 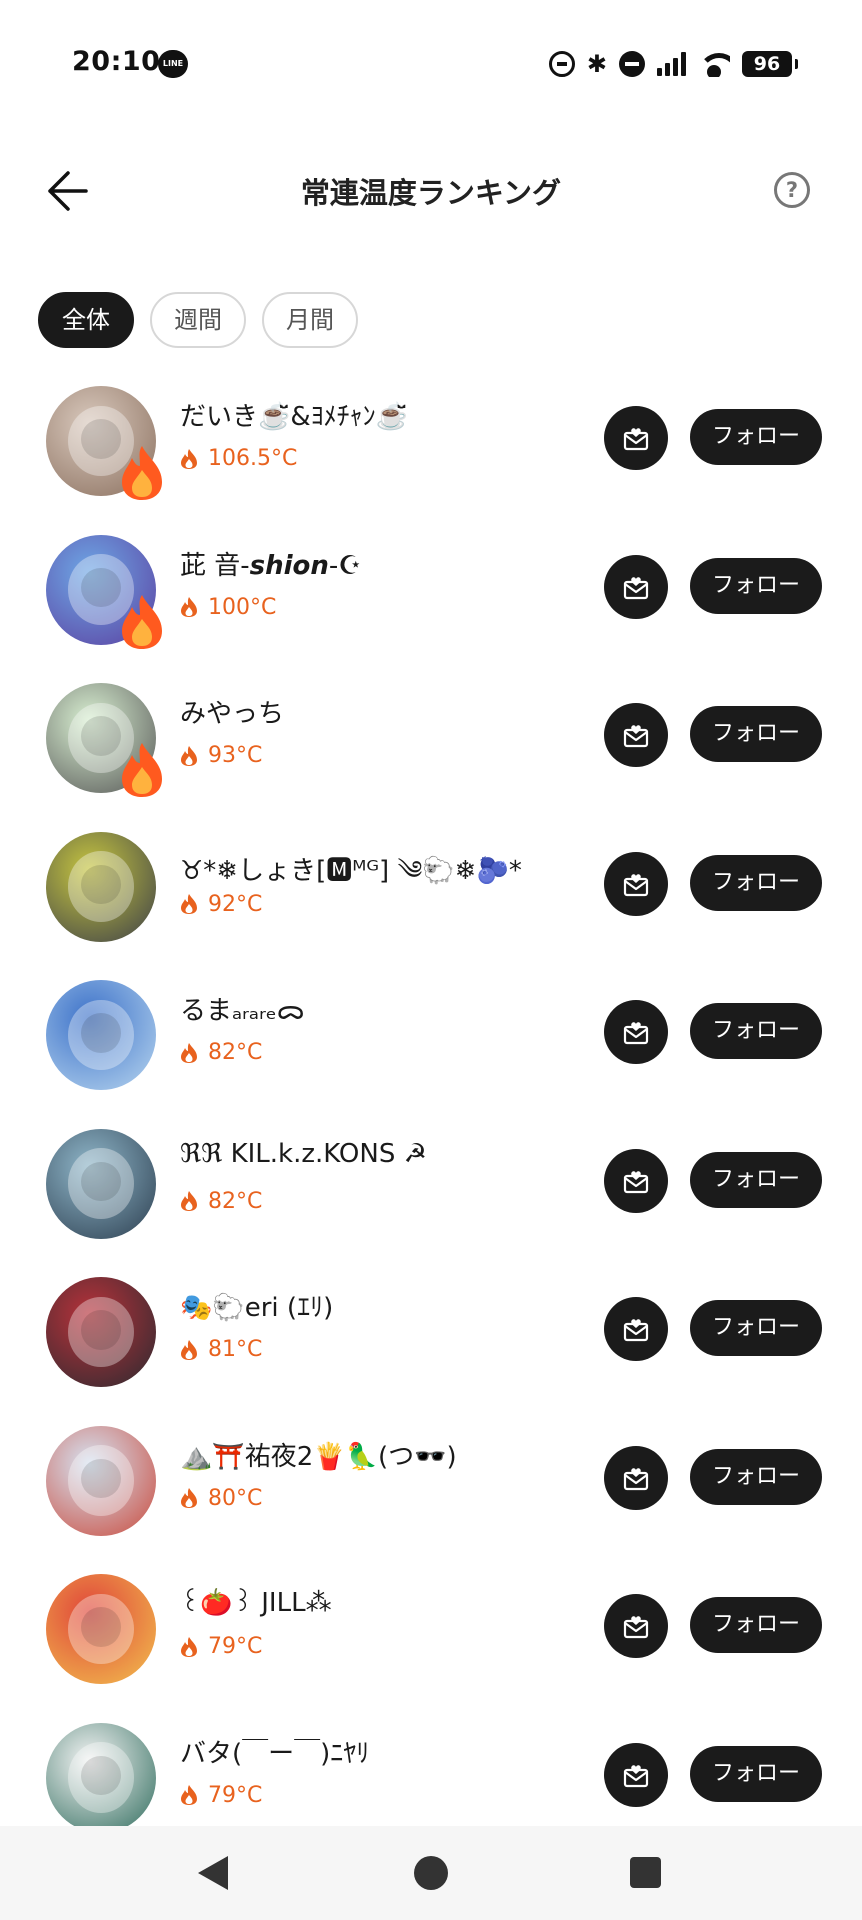 I want to click on data-saver-icon, so click(x=561, y=64).